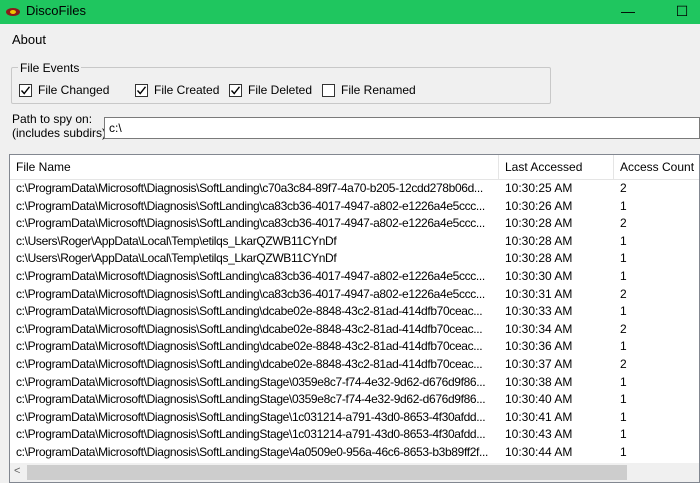 The height and width of the screenshot is (483, 700). What do you see at coordinates (682, 12) in the screenshot?
I see `maximize-button: ☐` at bounding box center [682, 12].